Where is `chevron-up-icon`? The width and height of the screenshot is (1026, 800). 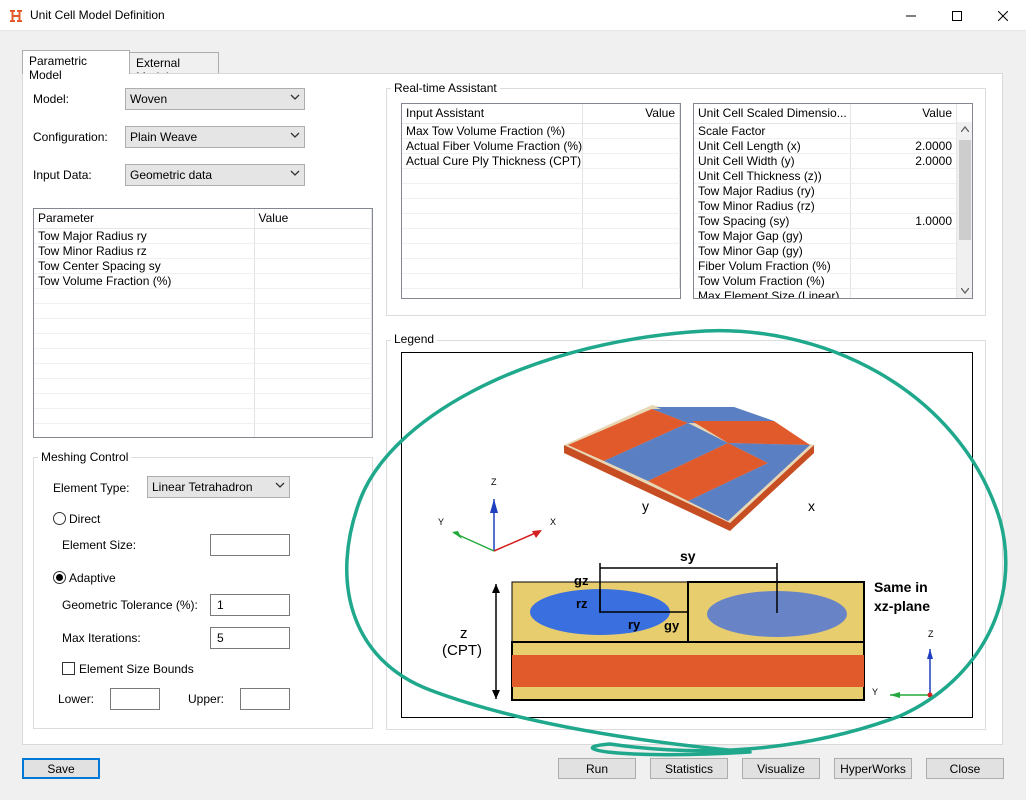 chevron-up-icon is located at coordinates (965, 129).